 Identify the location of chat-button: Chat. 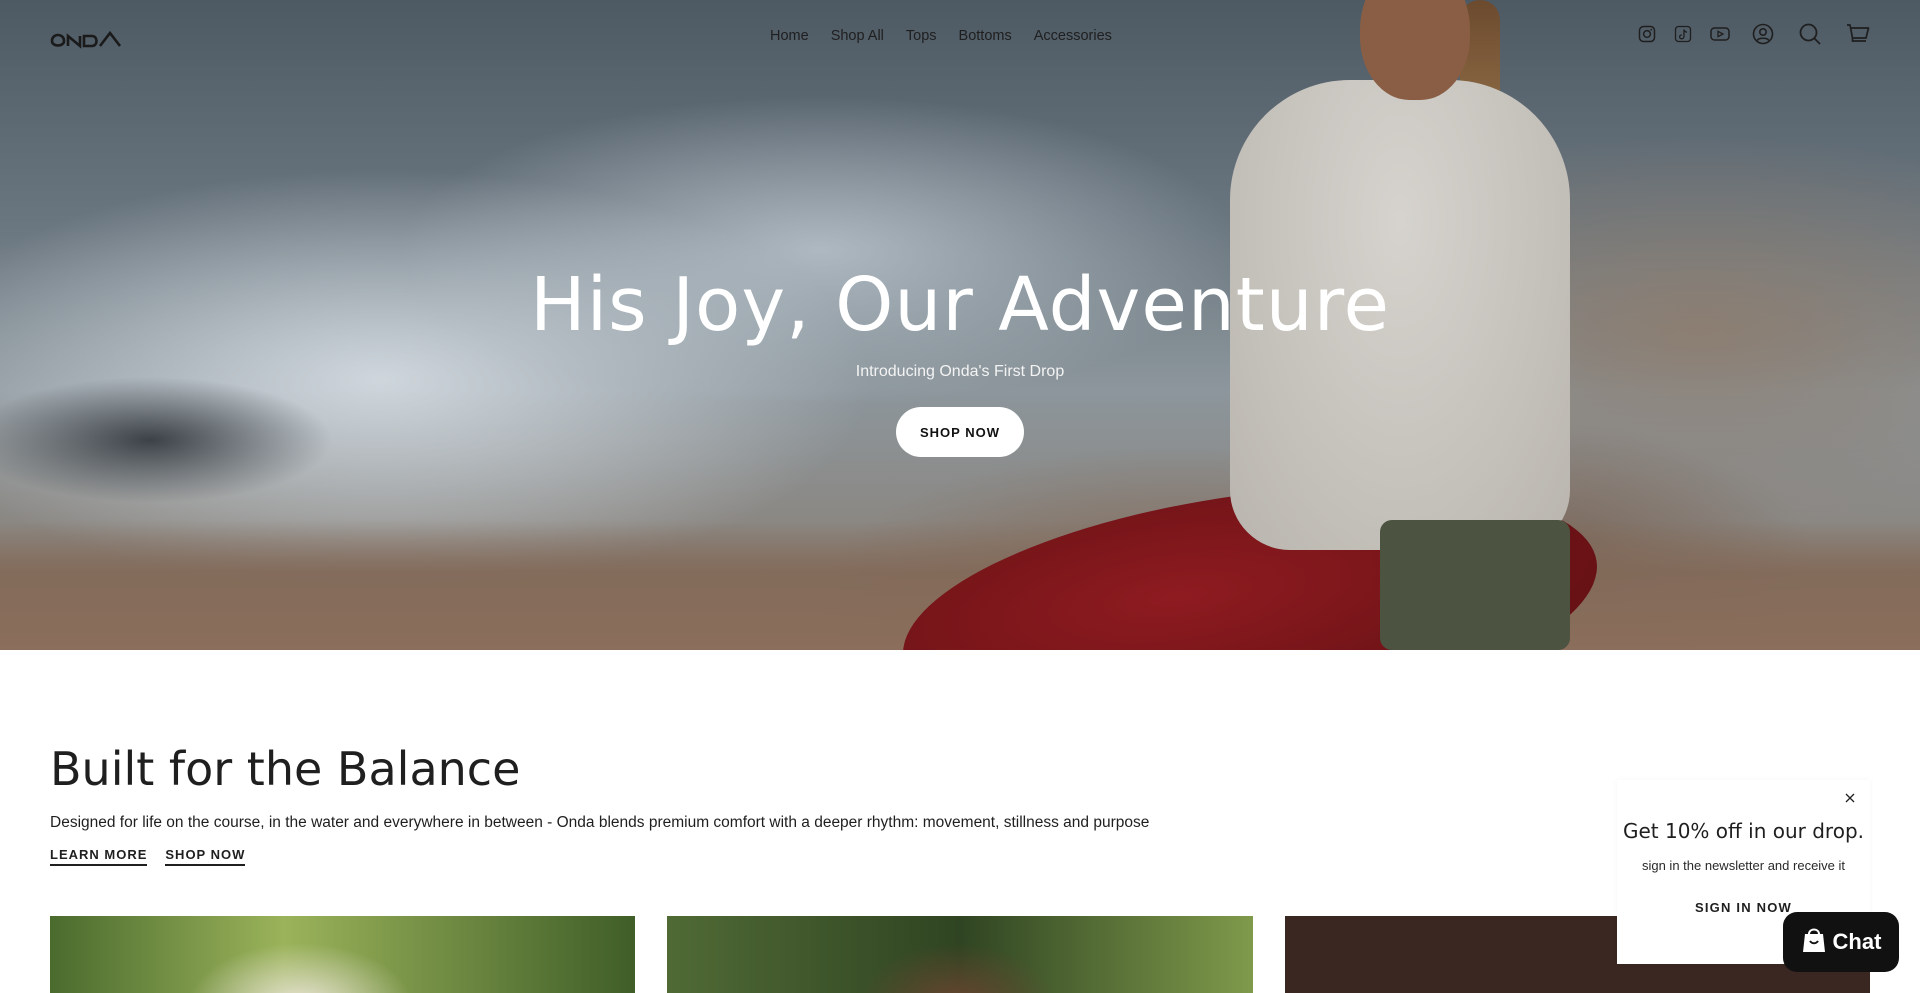
(1841, 942).